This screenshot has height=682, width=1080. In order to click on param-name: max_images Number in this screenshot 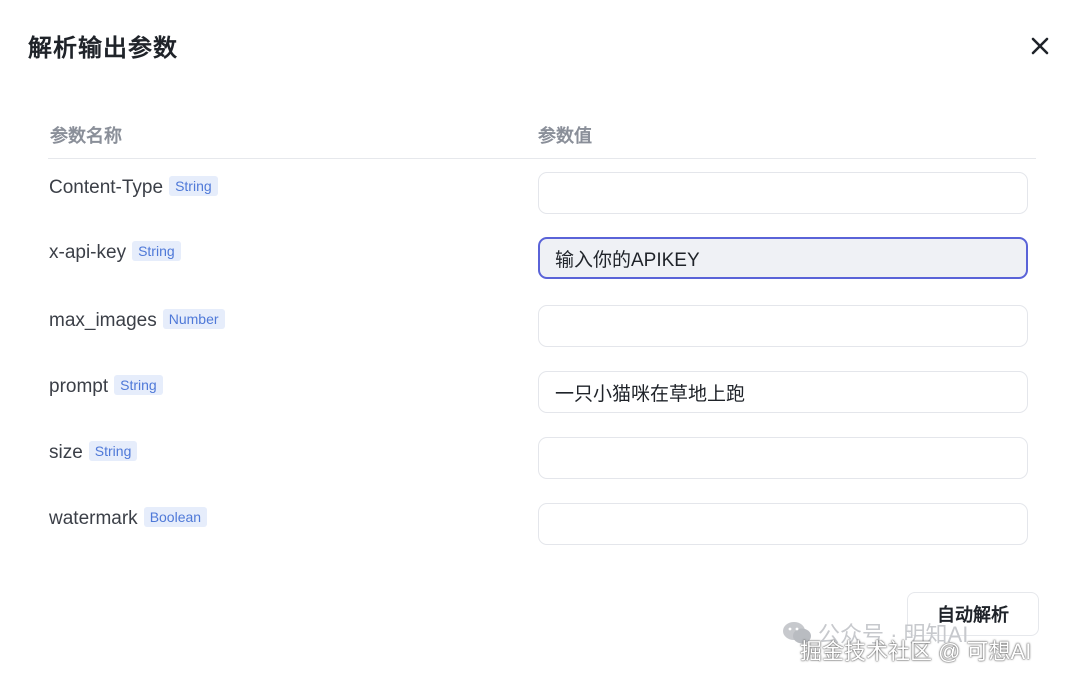, I will do `click(137, 320)`.